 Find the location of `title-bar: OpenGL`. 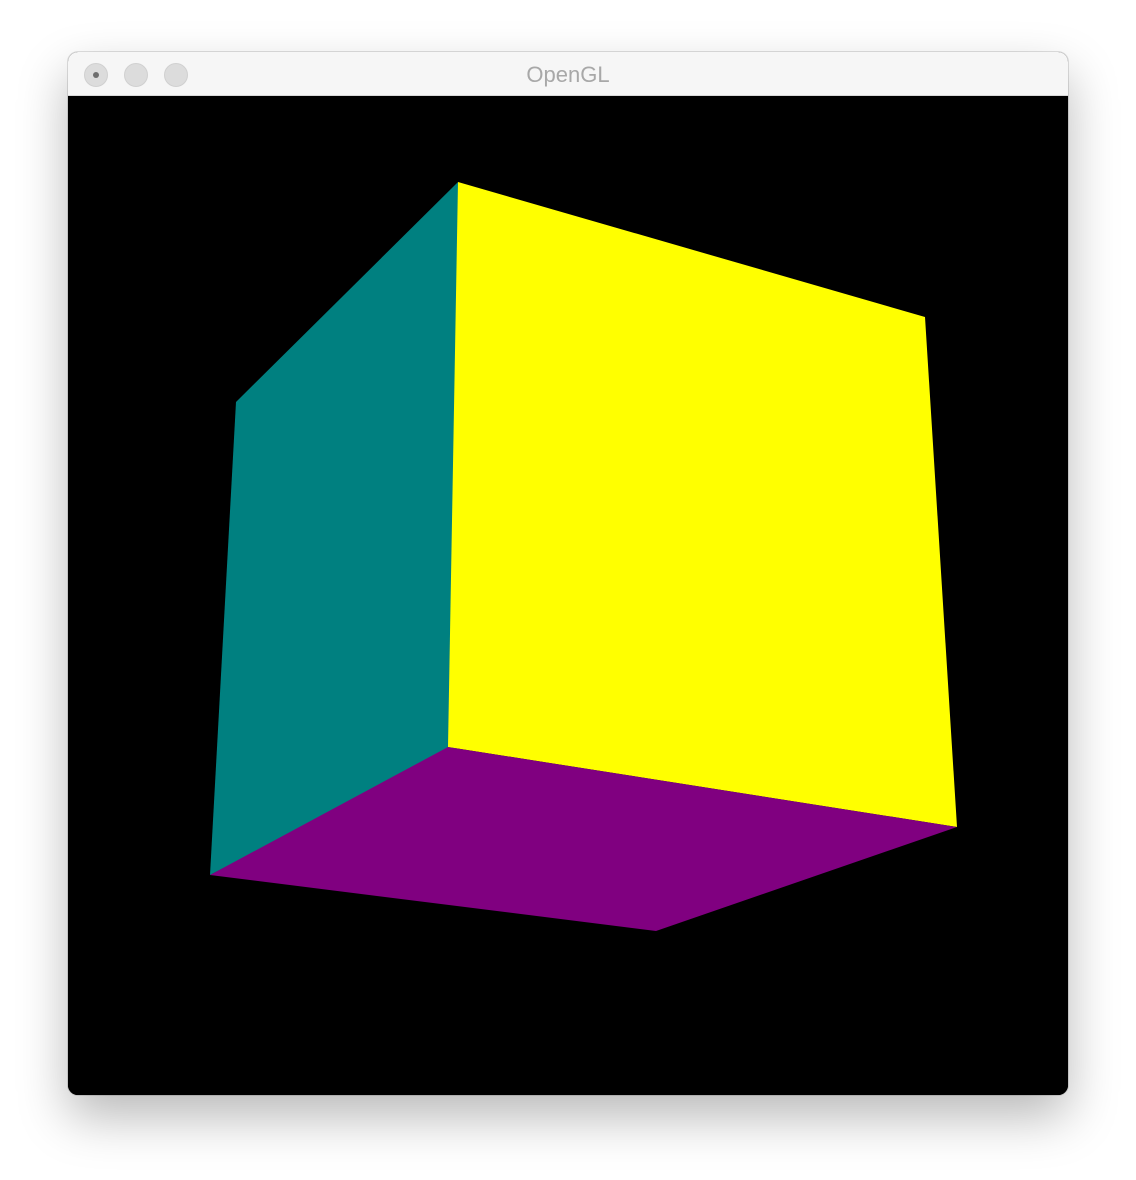

title-bar: OpenGL is located at coordinates (568, 74).